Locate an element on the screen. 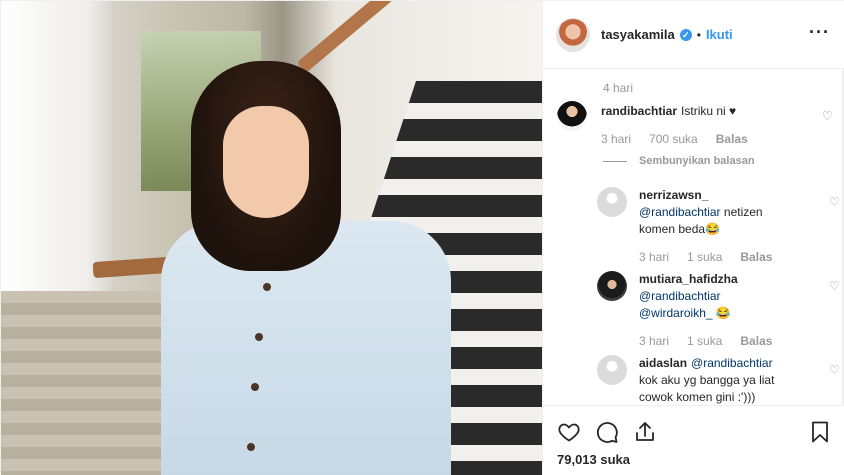 This screenshot has width=844, height=475. hide-replies-toggle: Sembunyikan balasan is located at coordinates (679, 161).